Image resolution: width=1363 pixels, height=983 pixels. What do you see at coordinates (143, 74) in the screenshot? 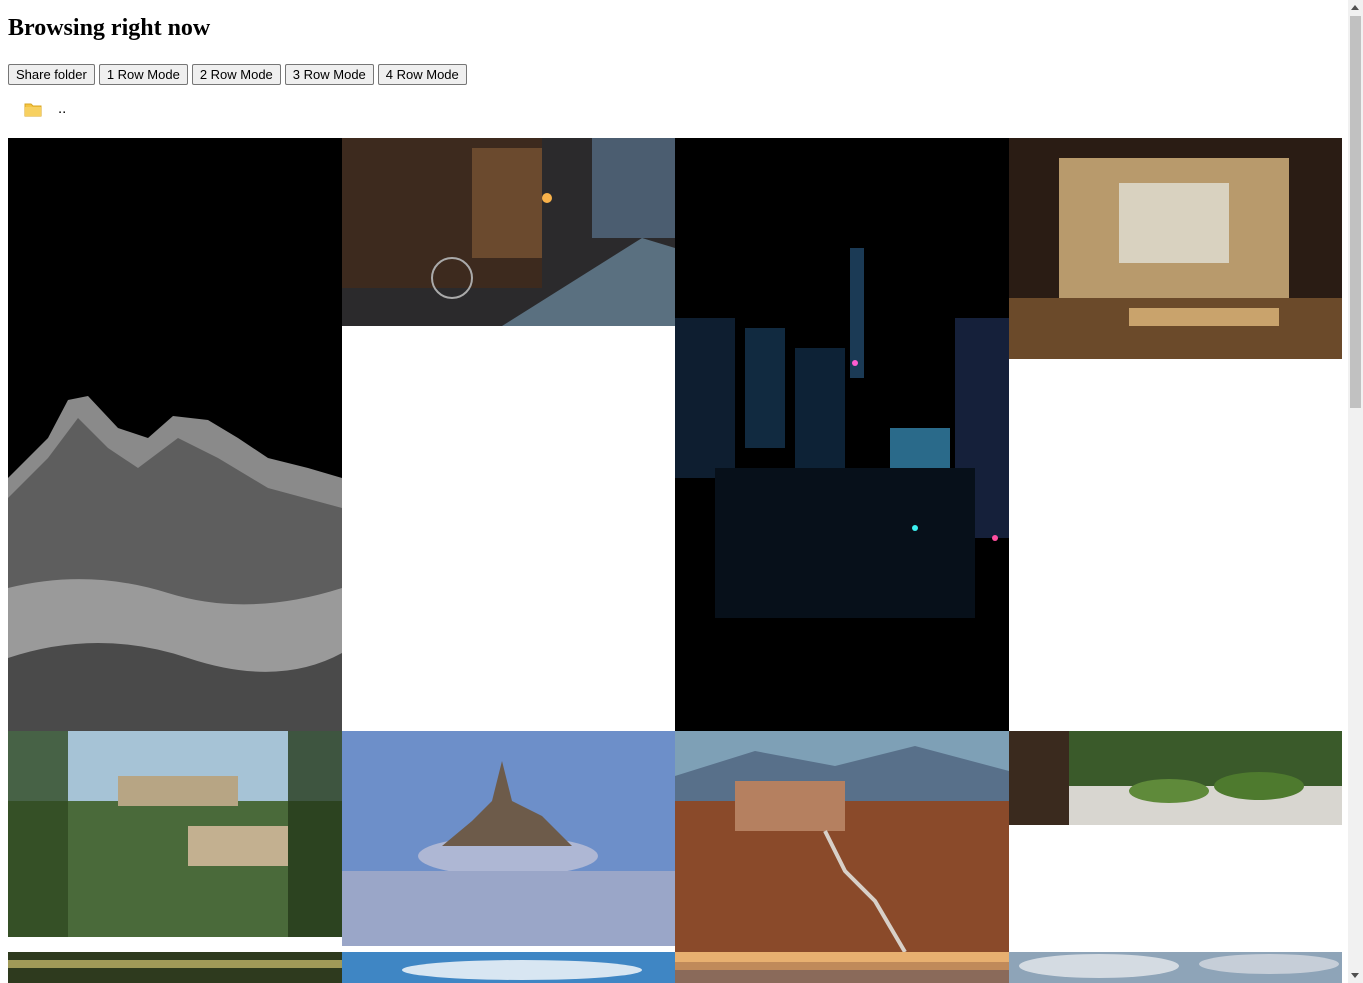
I see `one-row-mode-button: 1 Row Mode` at bounding box center [143, 74].